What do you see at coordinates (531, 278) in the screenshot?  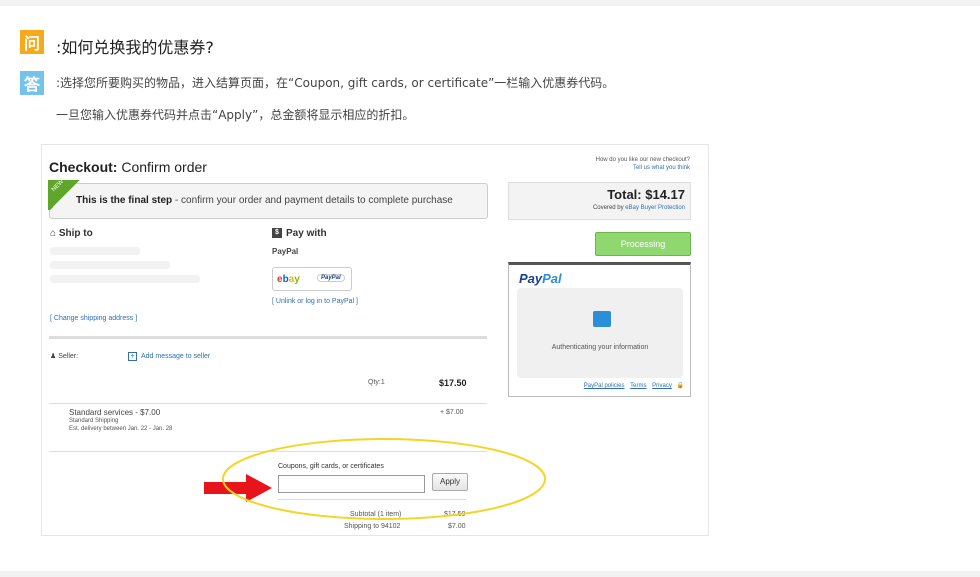 I see `paypal-logo-pay: Pay` at bounding box center [531, 278].